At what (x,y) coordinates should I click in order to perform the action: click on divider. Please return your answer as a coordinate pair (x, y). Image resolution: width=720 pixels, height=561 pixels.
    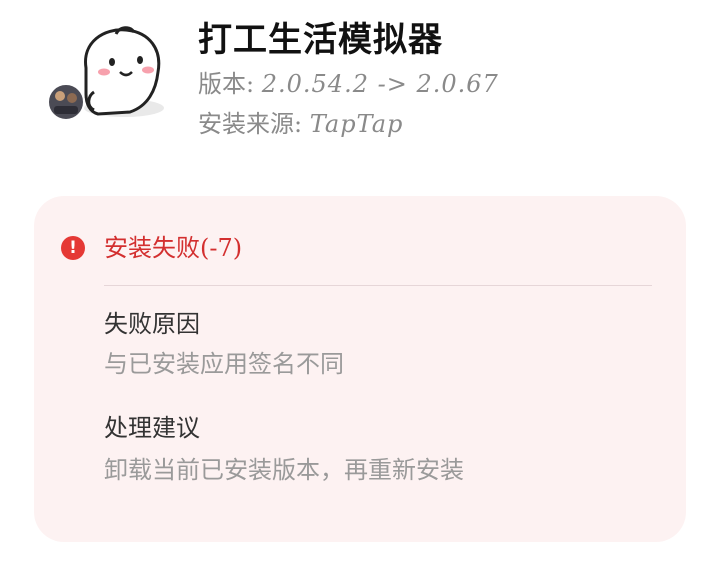
    Looking at the image, I should click on (378, 285).